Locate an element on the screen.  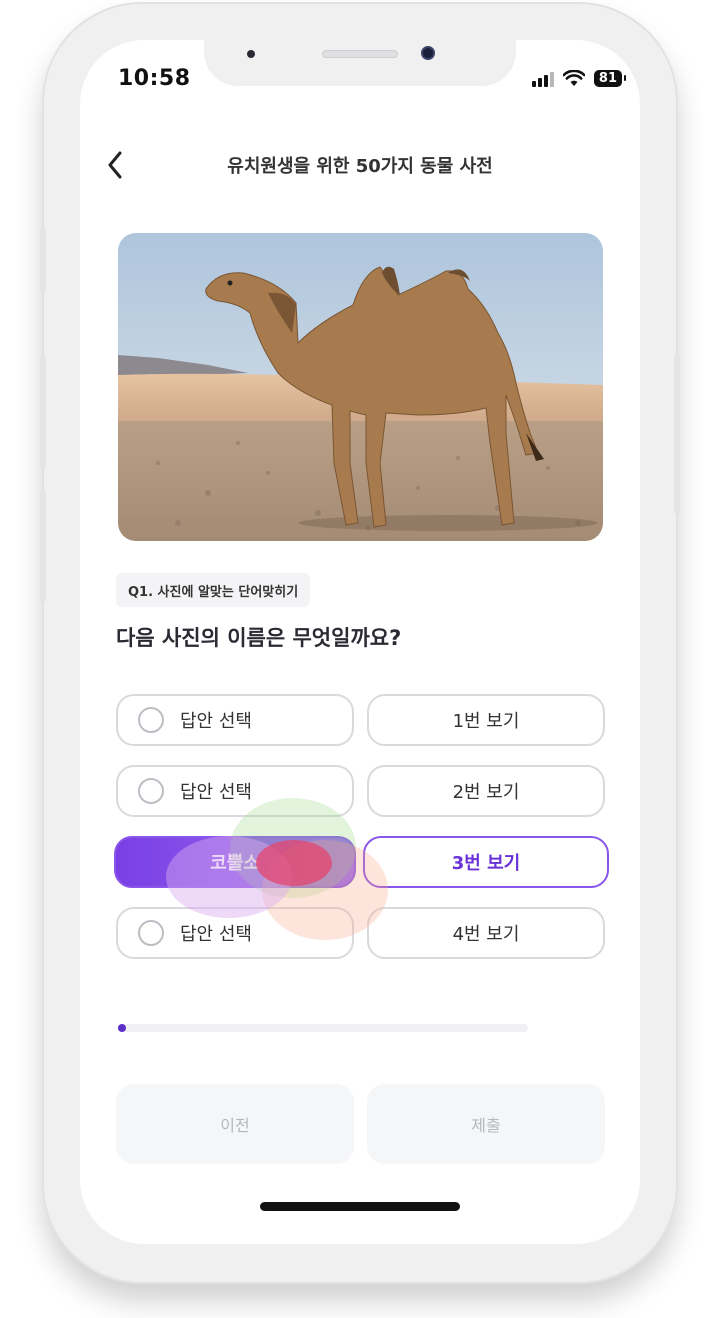
answer-slot-1: 답안 선택 is located at coordinates (235, 720).